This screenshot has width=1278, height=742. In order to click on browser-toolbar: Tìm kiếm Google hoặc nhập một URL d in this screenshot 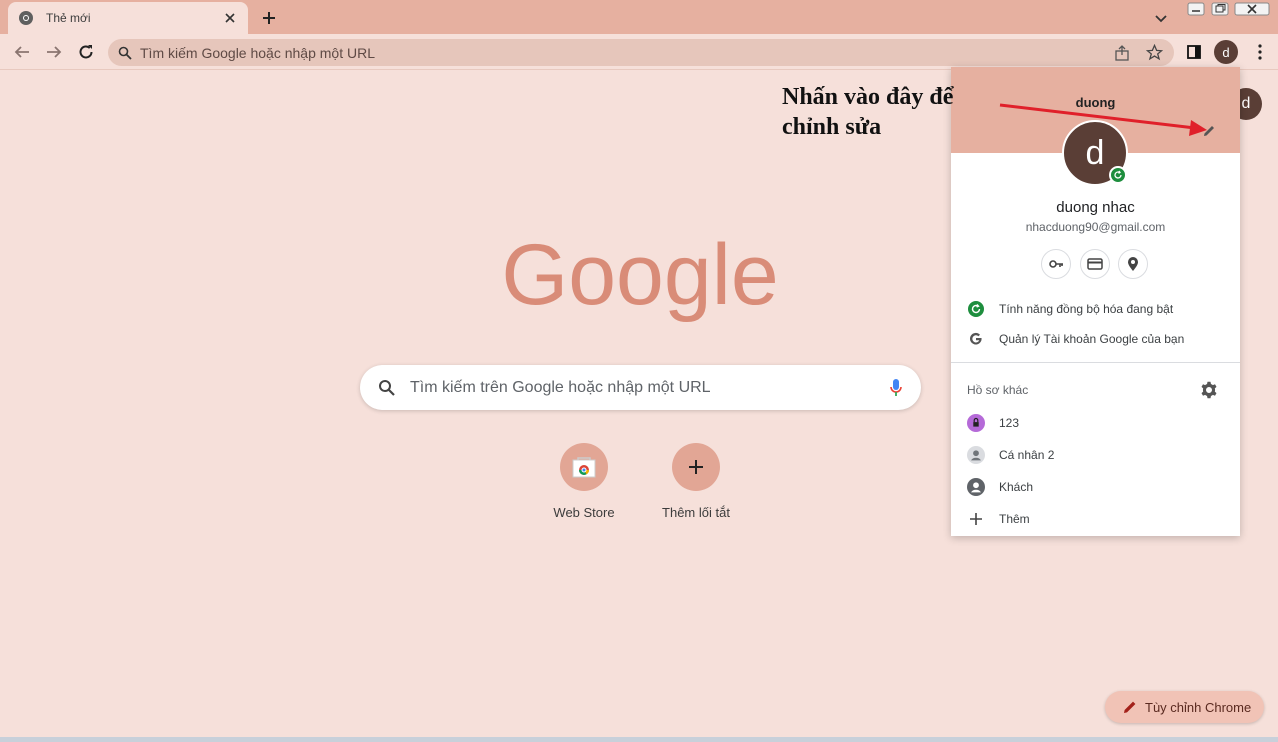, I will do `click(639, 52)`.